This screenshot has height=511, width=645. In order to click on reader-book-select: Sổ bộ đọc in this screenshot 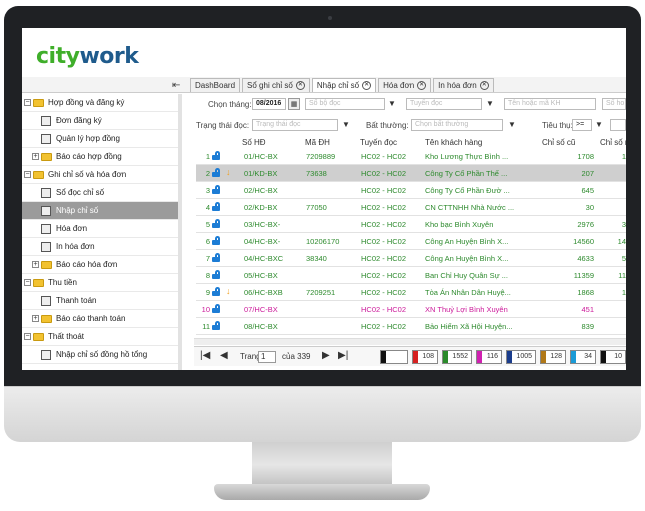, I will do `click(345, 104)`.